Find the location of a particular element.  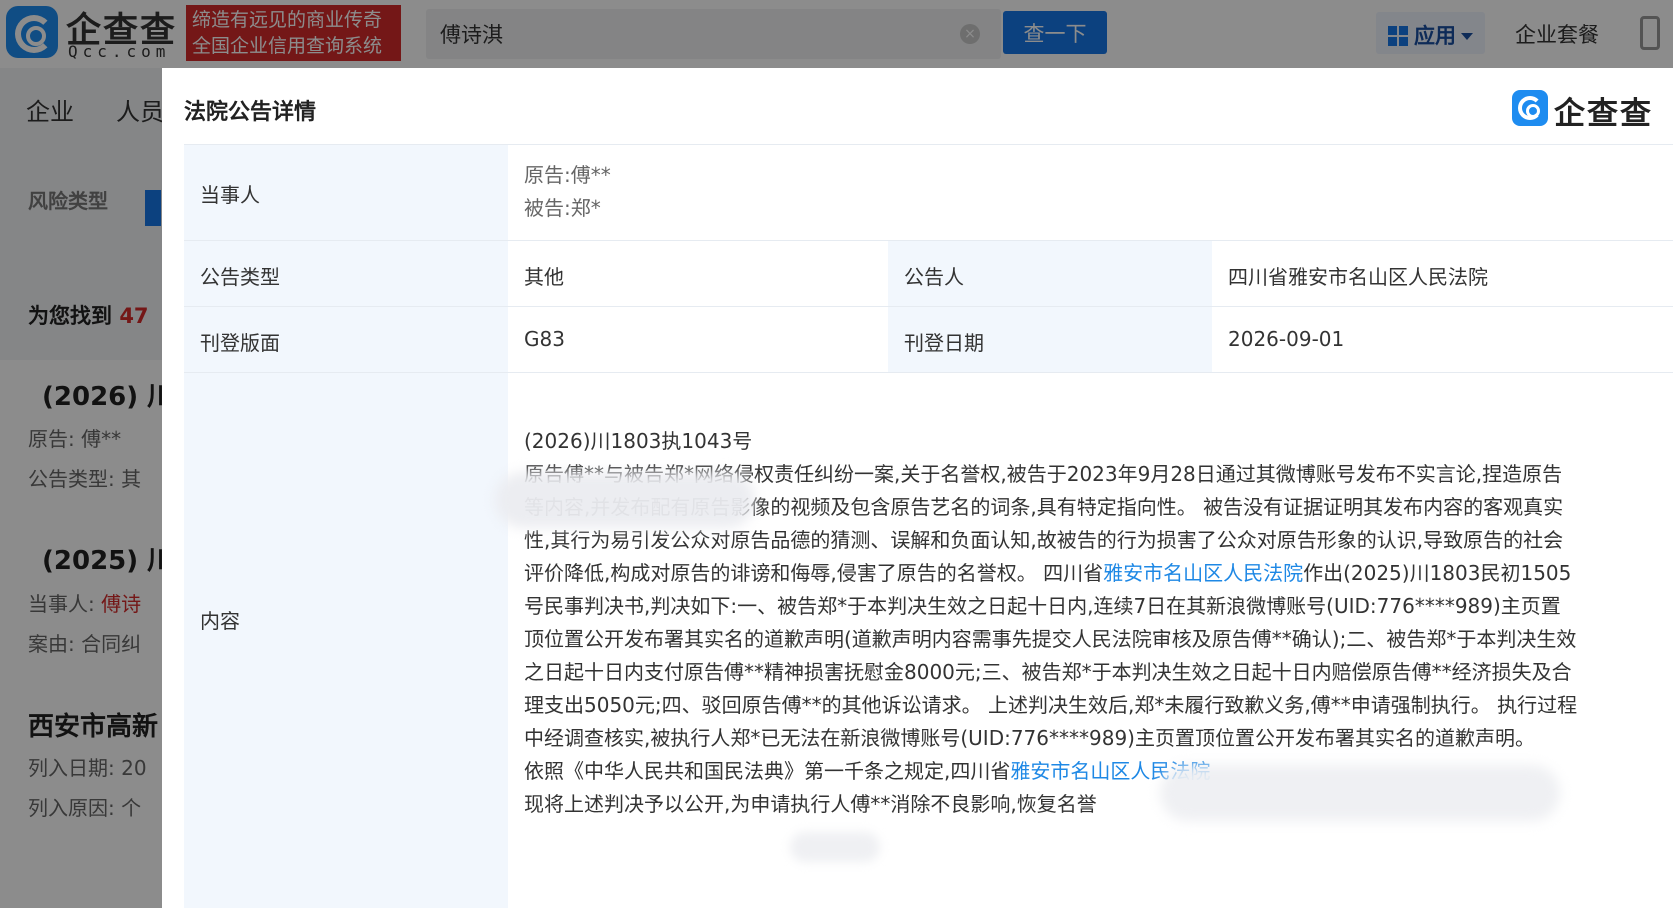

redaction-blur-small is located at coordinates (835, 847).